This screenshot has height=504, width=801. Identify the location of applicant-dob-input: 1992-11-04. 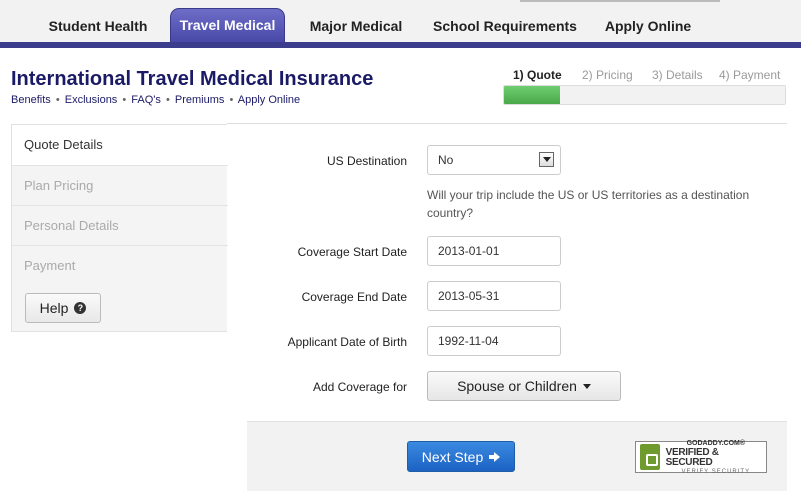
(494, 341).